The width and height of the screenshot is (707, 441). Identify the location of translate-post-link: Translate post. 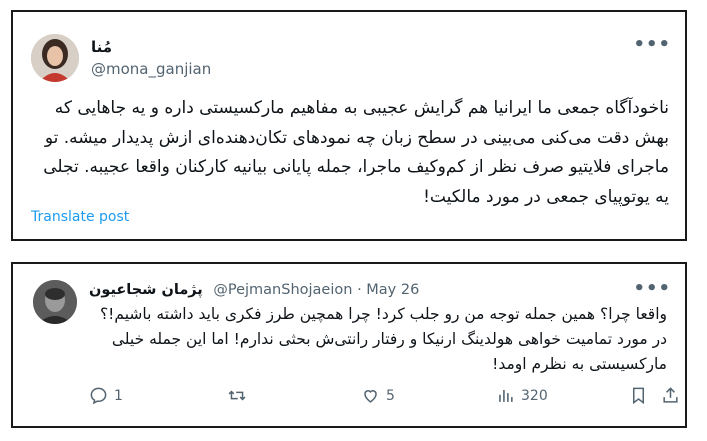
(80, 217).